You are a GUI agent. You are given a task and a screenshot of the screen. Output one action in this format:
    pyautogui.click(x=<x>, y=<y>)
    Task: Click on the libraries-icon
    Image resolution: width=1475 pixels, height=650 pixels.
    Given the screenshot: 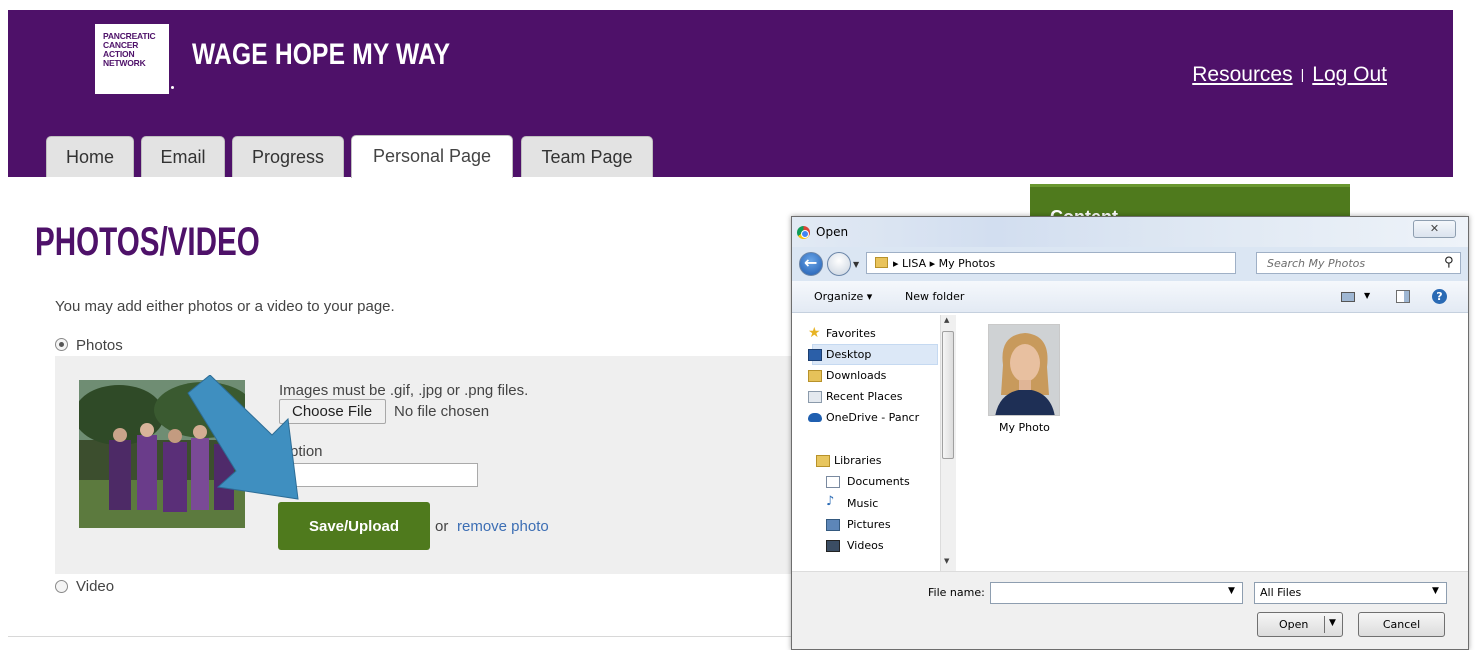 What is the action you would take?
    pyautogui.click(x=823, y=461)
    